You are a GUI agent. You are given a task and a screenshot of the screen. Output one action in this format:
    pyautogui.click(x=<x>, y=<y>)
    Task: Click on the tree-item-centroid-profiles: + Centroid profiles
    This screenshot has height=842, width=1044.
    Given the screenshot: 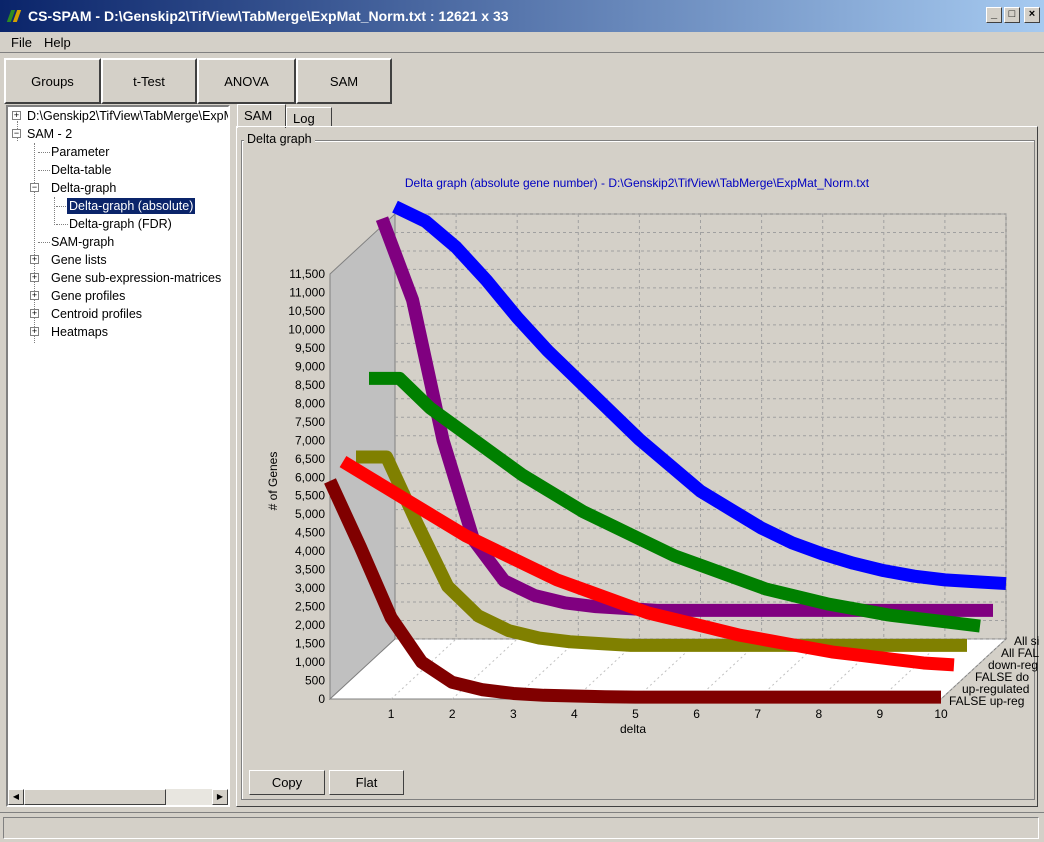 What is the action you would take?
    pyautogui.click(x=87, y=314)
    